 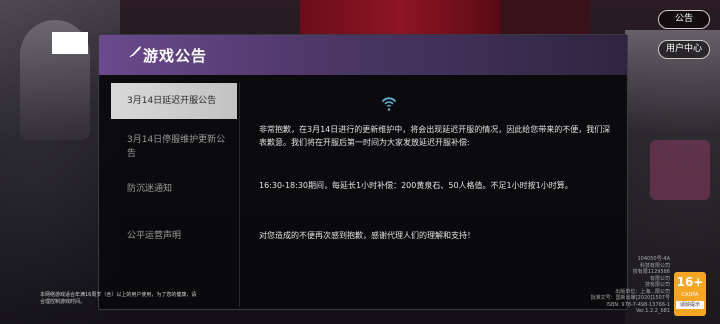 What do you see at coordinates (136, 51) in the screenshot?
I see `feather-icon` at bounding box center [136, 51].